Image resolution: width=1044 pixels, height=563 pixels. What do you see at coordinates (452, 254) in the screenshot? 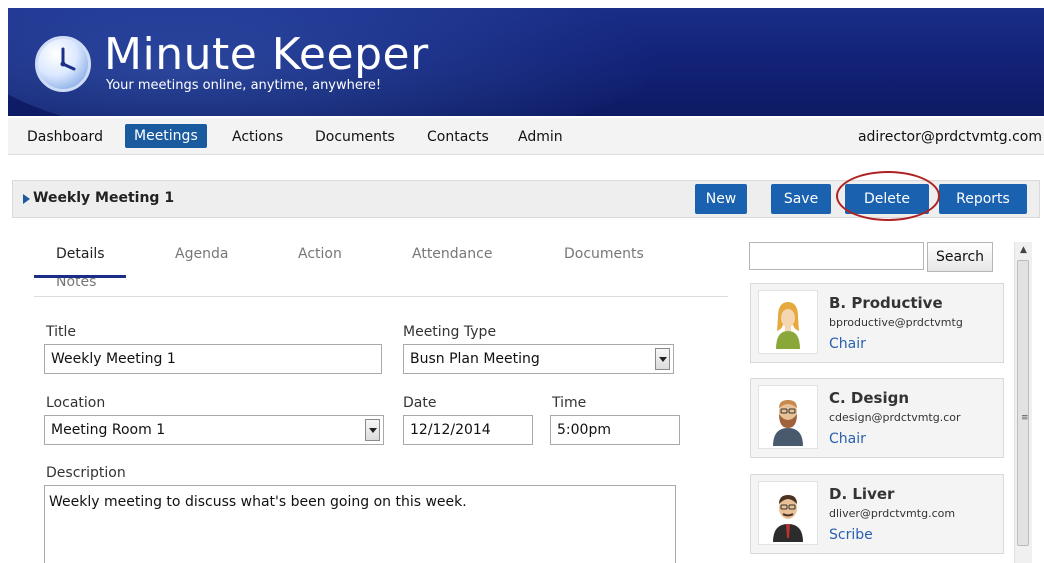
I see `tab-attendance: Attendance` at bounding box center [452, 254].